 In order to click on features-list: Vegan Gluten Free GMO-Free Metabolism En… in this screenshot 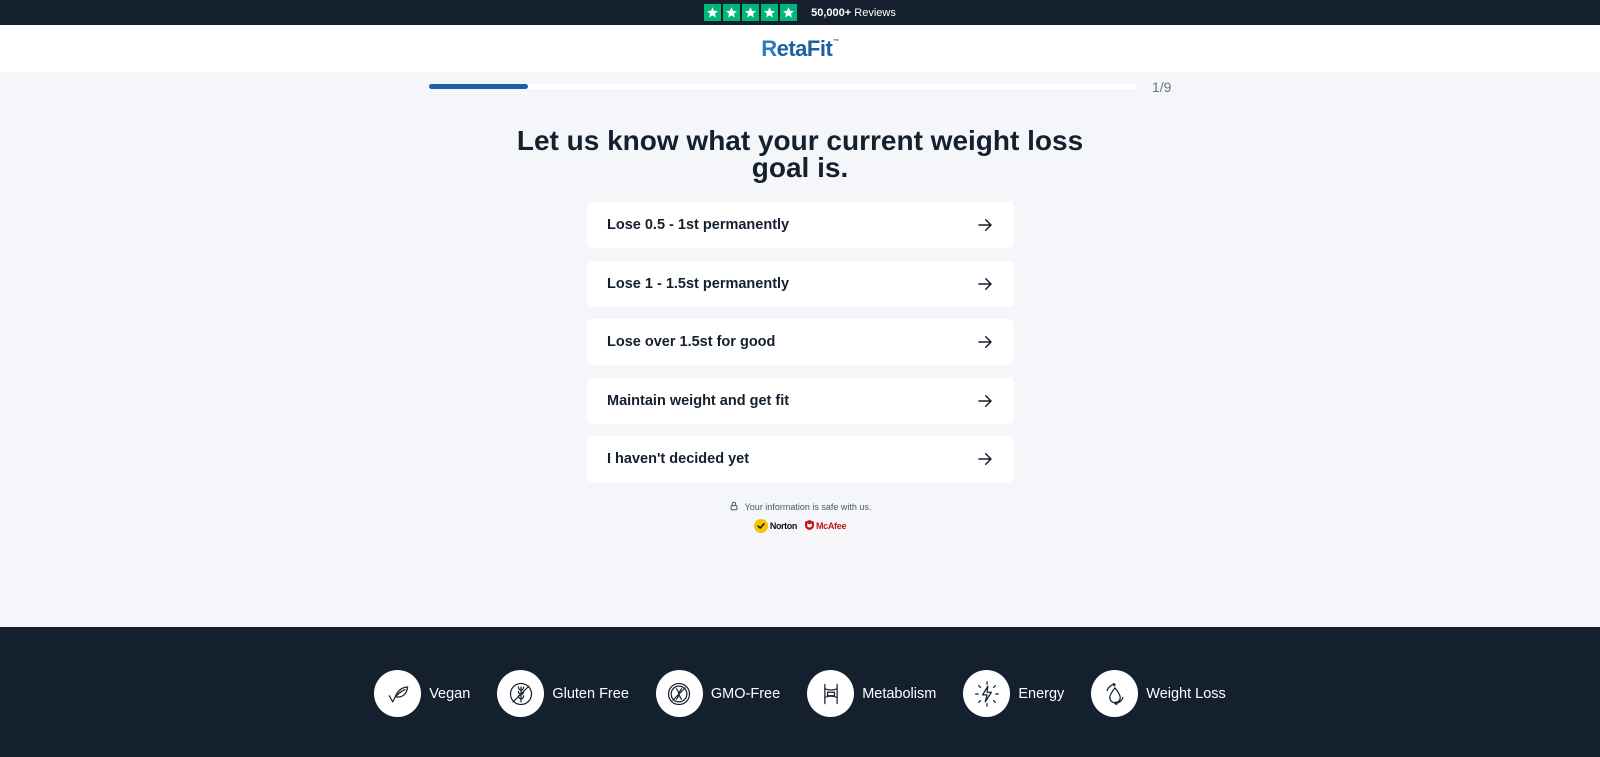, I will do `click(800, 693)`.